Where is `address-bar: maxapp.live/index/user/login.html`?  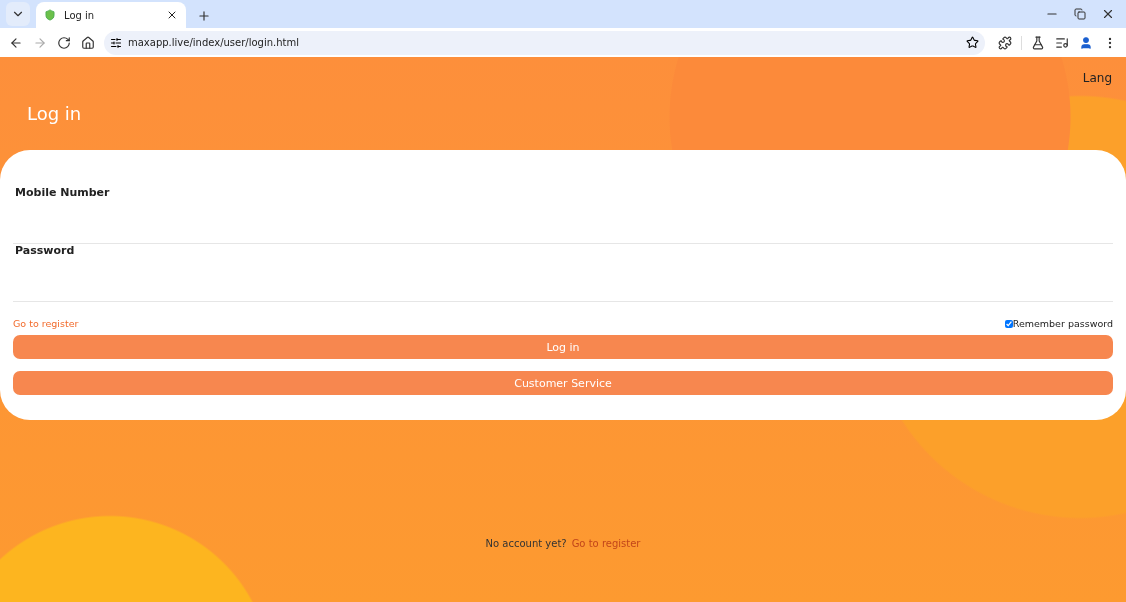
address-bar: maxapp.live/index/user/login.html is located at coordinates (544, 42).